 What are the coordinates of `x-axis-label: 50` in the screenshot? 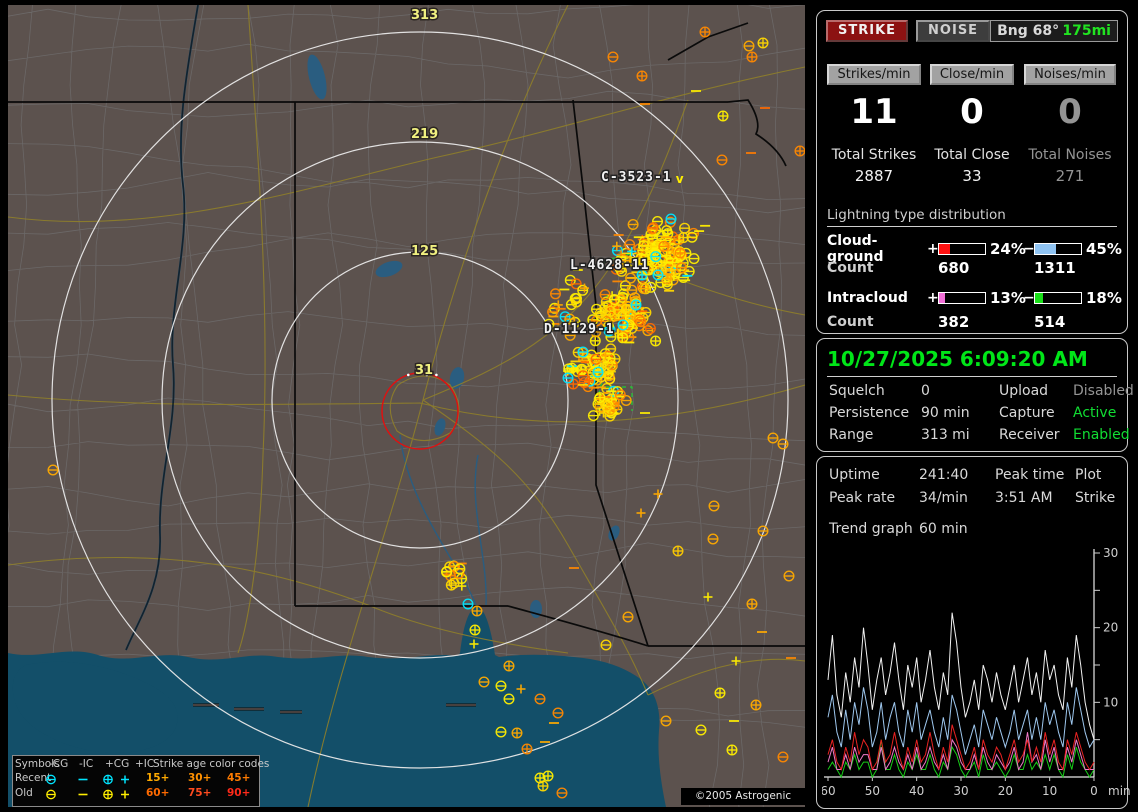 It's located at (872, 791).